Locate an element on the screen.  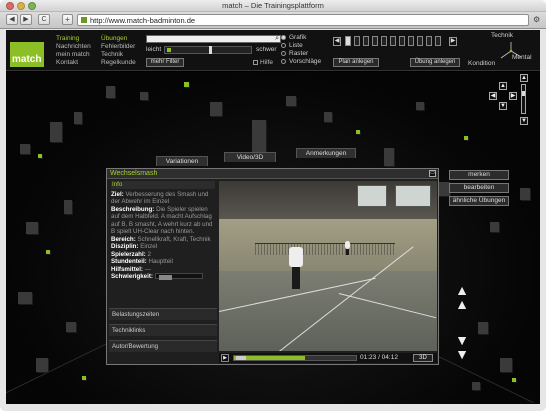
pan-down-icon: ▼ is located at coordinates (503, 106).